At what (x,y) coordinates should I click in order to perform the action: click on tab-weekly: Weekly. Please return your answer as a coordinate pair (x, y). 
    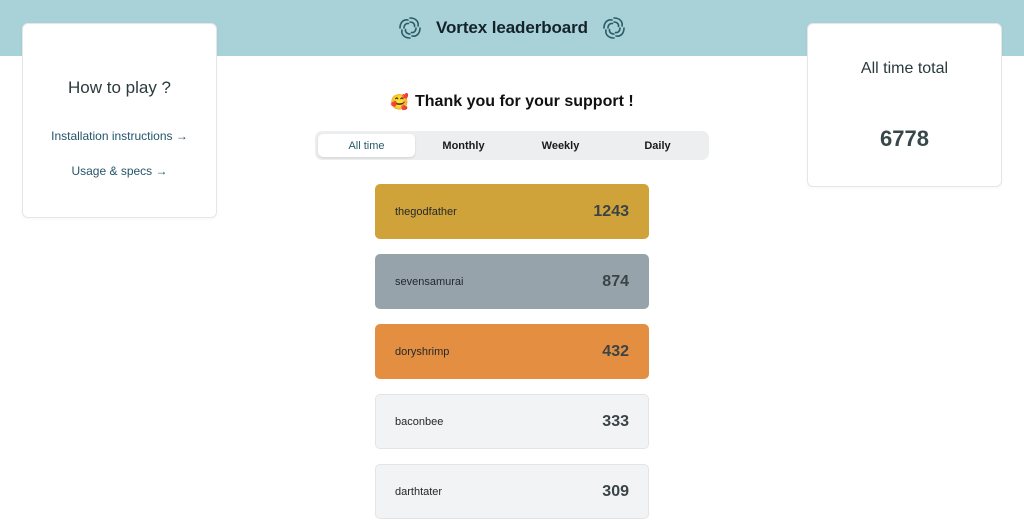
    Looking at the image, I should click on (560, 145).